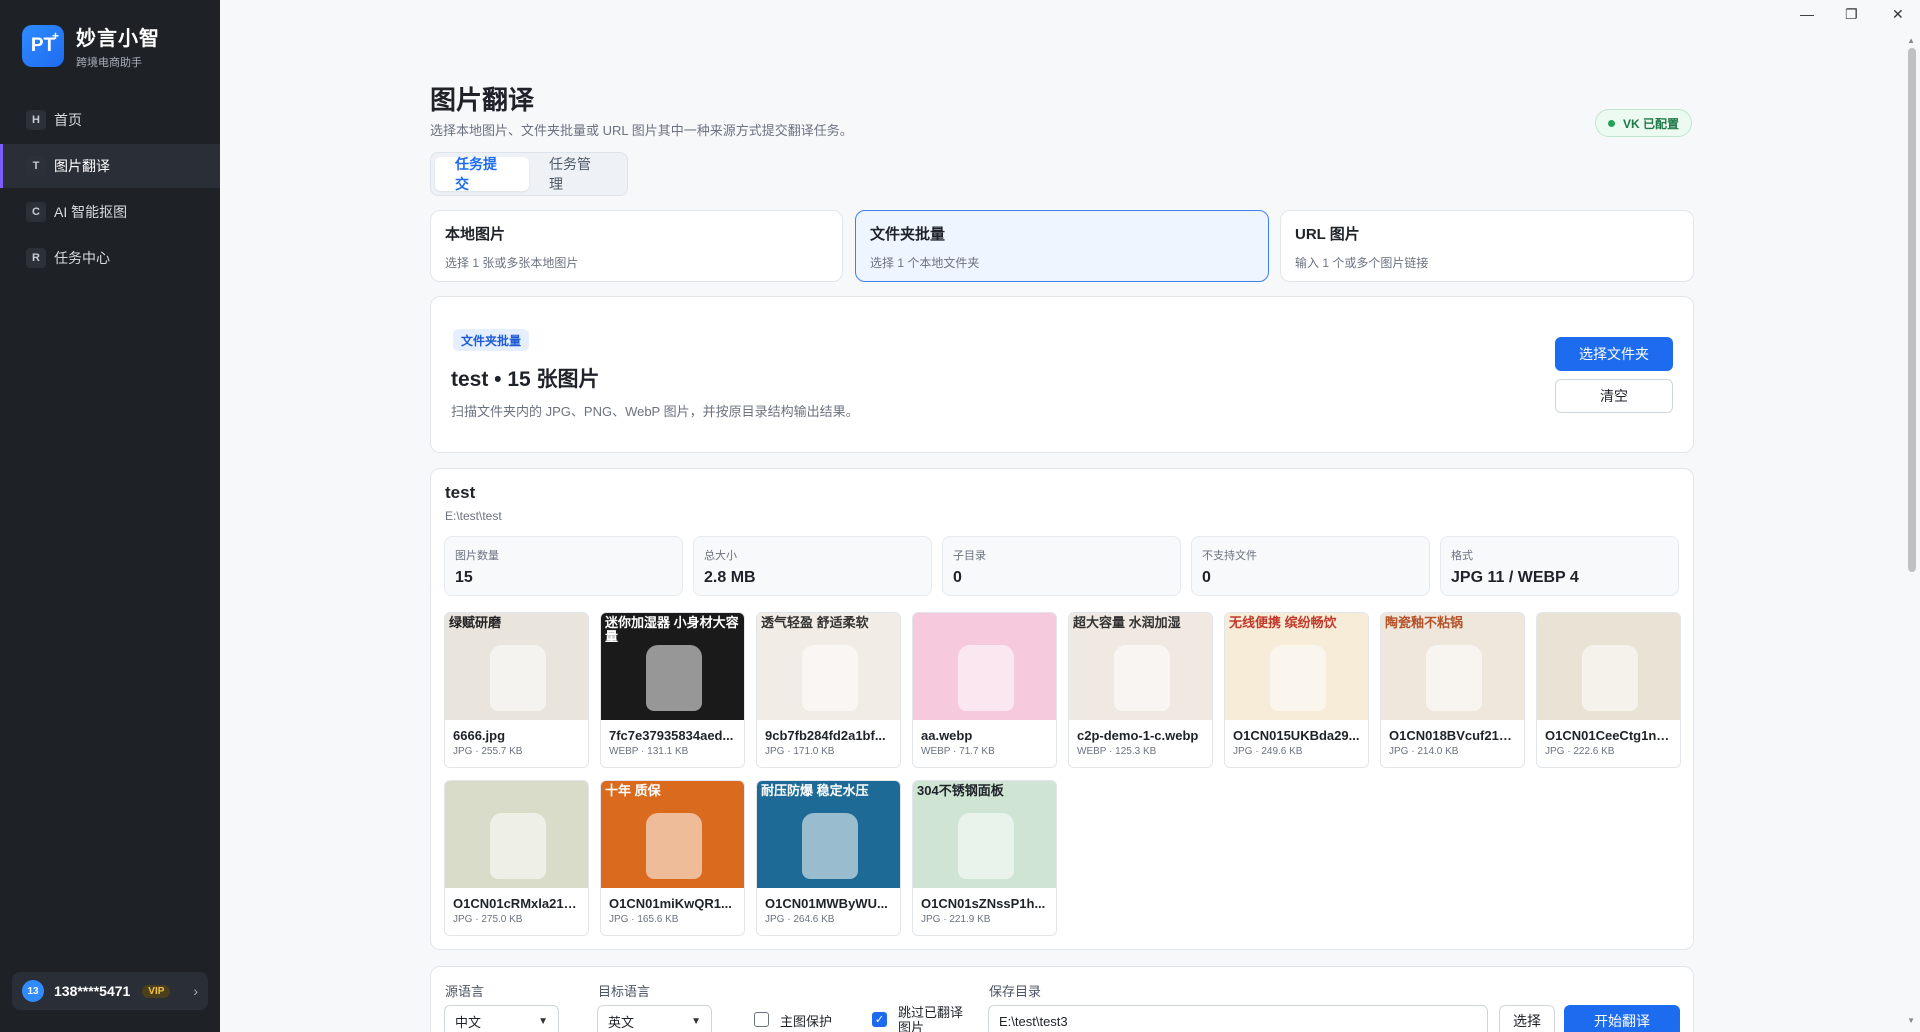 The image size is (1920, 1032). What do you see at coordinates (1622, 1018) in the screenshot?
I see `start-translate-button: 开始翻译` at bounding box center [1622, 1018].